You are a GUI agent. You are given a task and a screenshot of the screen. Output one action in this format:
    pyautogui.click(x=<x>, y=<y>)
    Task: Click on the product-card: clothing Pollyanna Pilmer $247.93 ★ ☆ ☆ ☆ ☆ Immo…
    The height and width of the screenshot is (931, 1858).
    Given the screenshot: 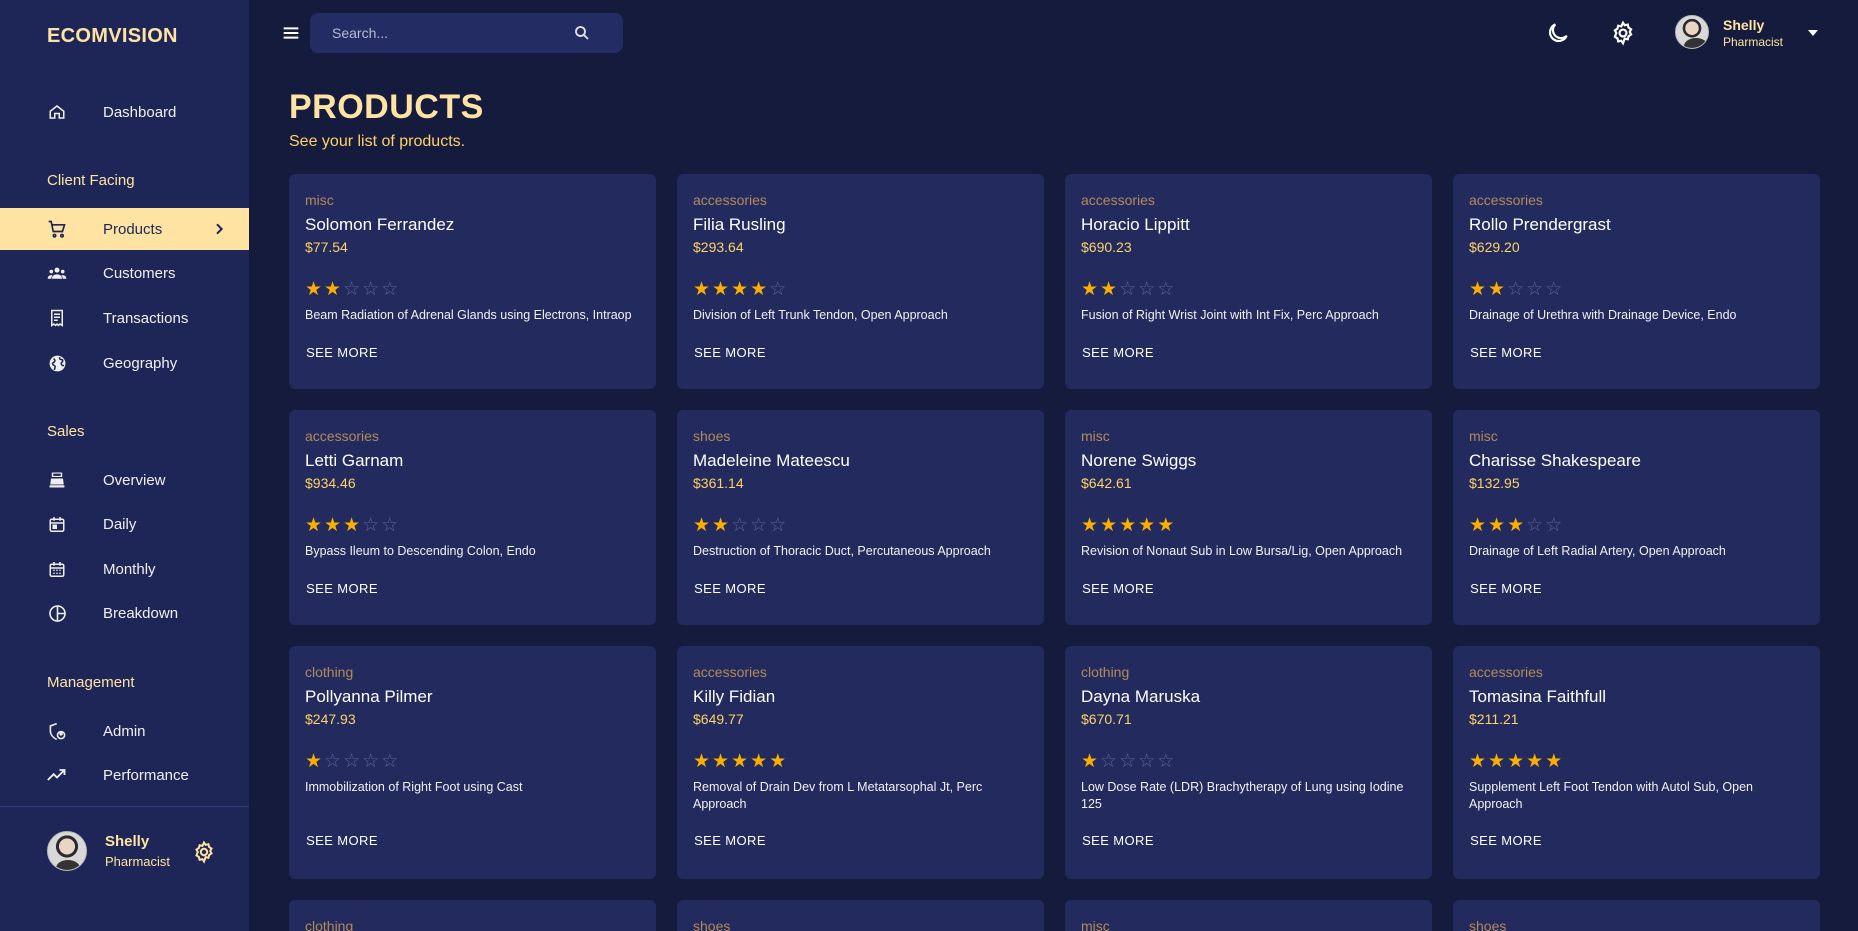 What is the action you would take?
    pyautogui.click(x=472, y=762)
    